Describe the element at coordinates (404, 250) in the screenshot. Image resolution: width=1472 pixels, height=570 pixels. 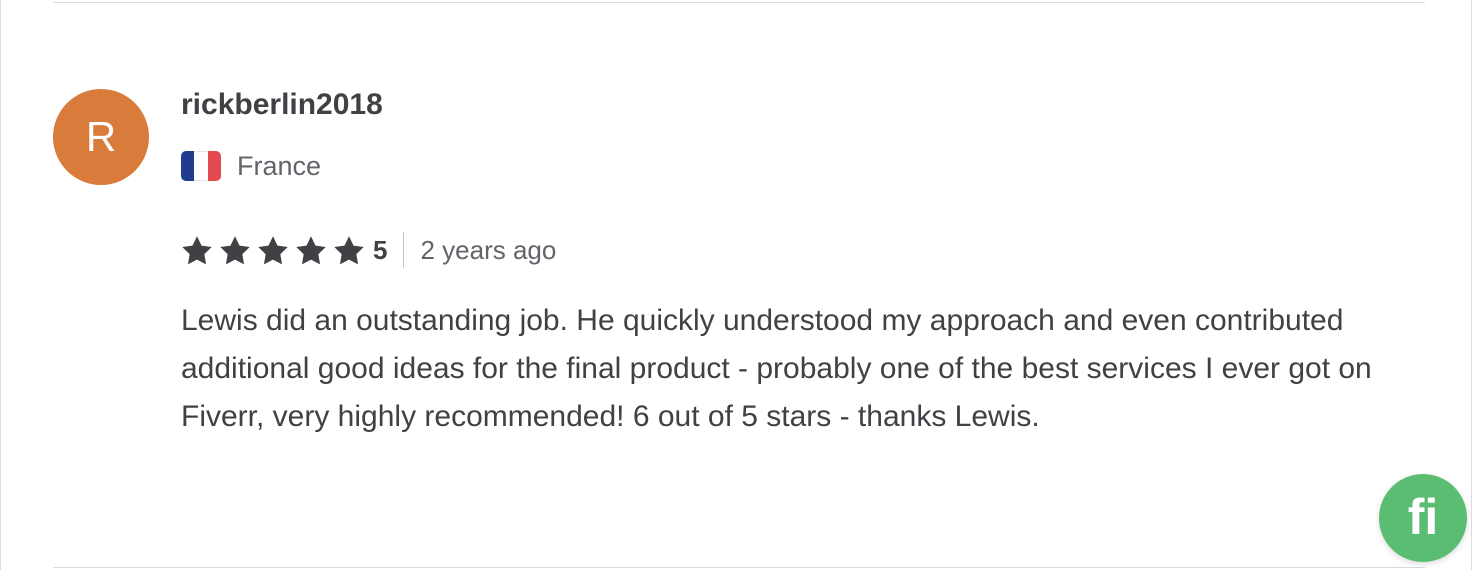
I see `separator` at that location.